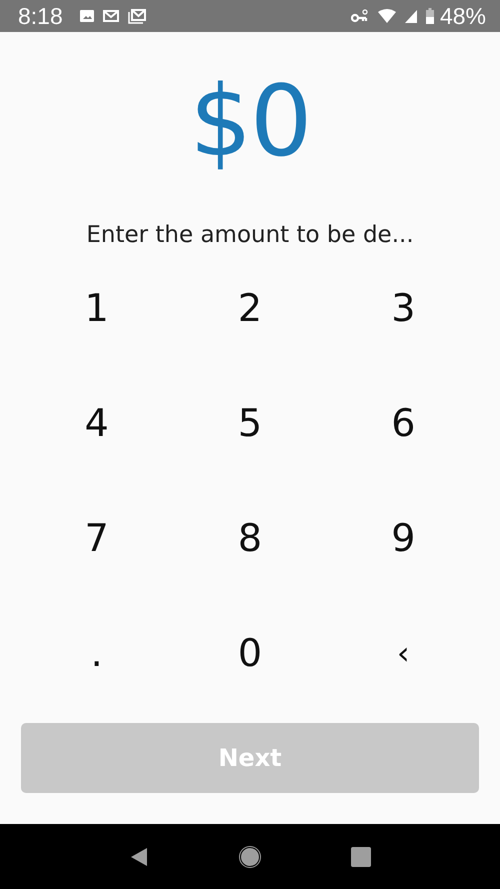 The width and height of the screenshot is (500, 889). Describe the element at coordinates (250, 307) in the screenshot. I see `digit-key: 2` at that location.